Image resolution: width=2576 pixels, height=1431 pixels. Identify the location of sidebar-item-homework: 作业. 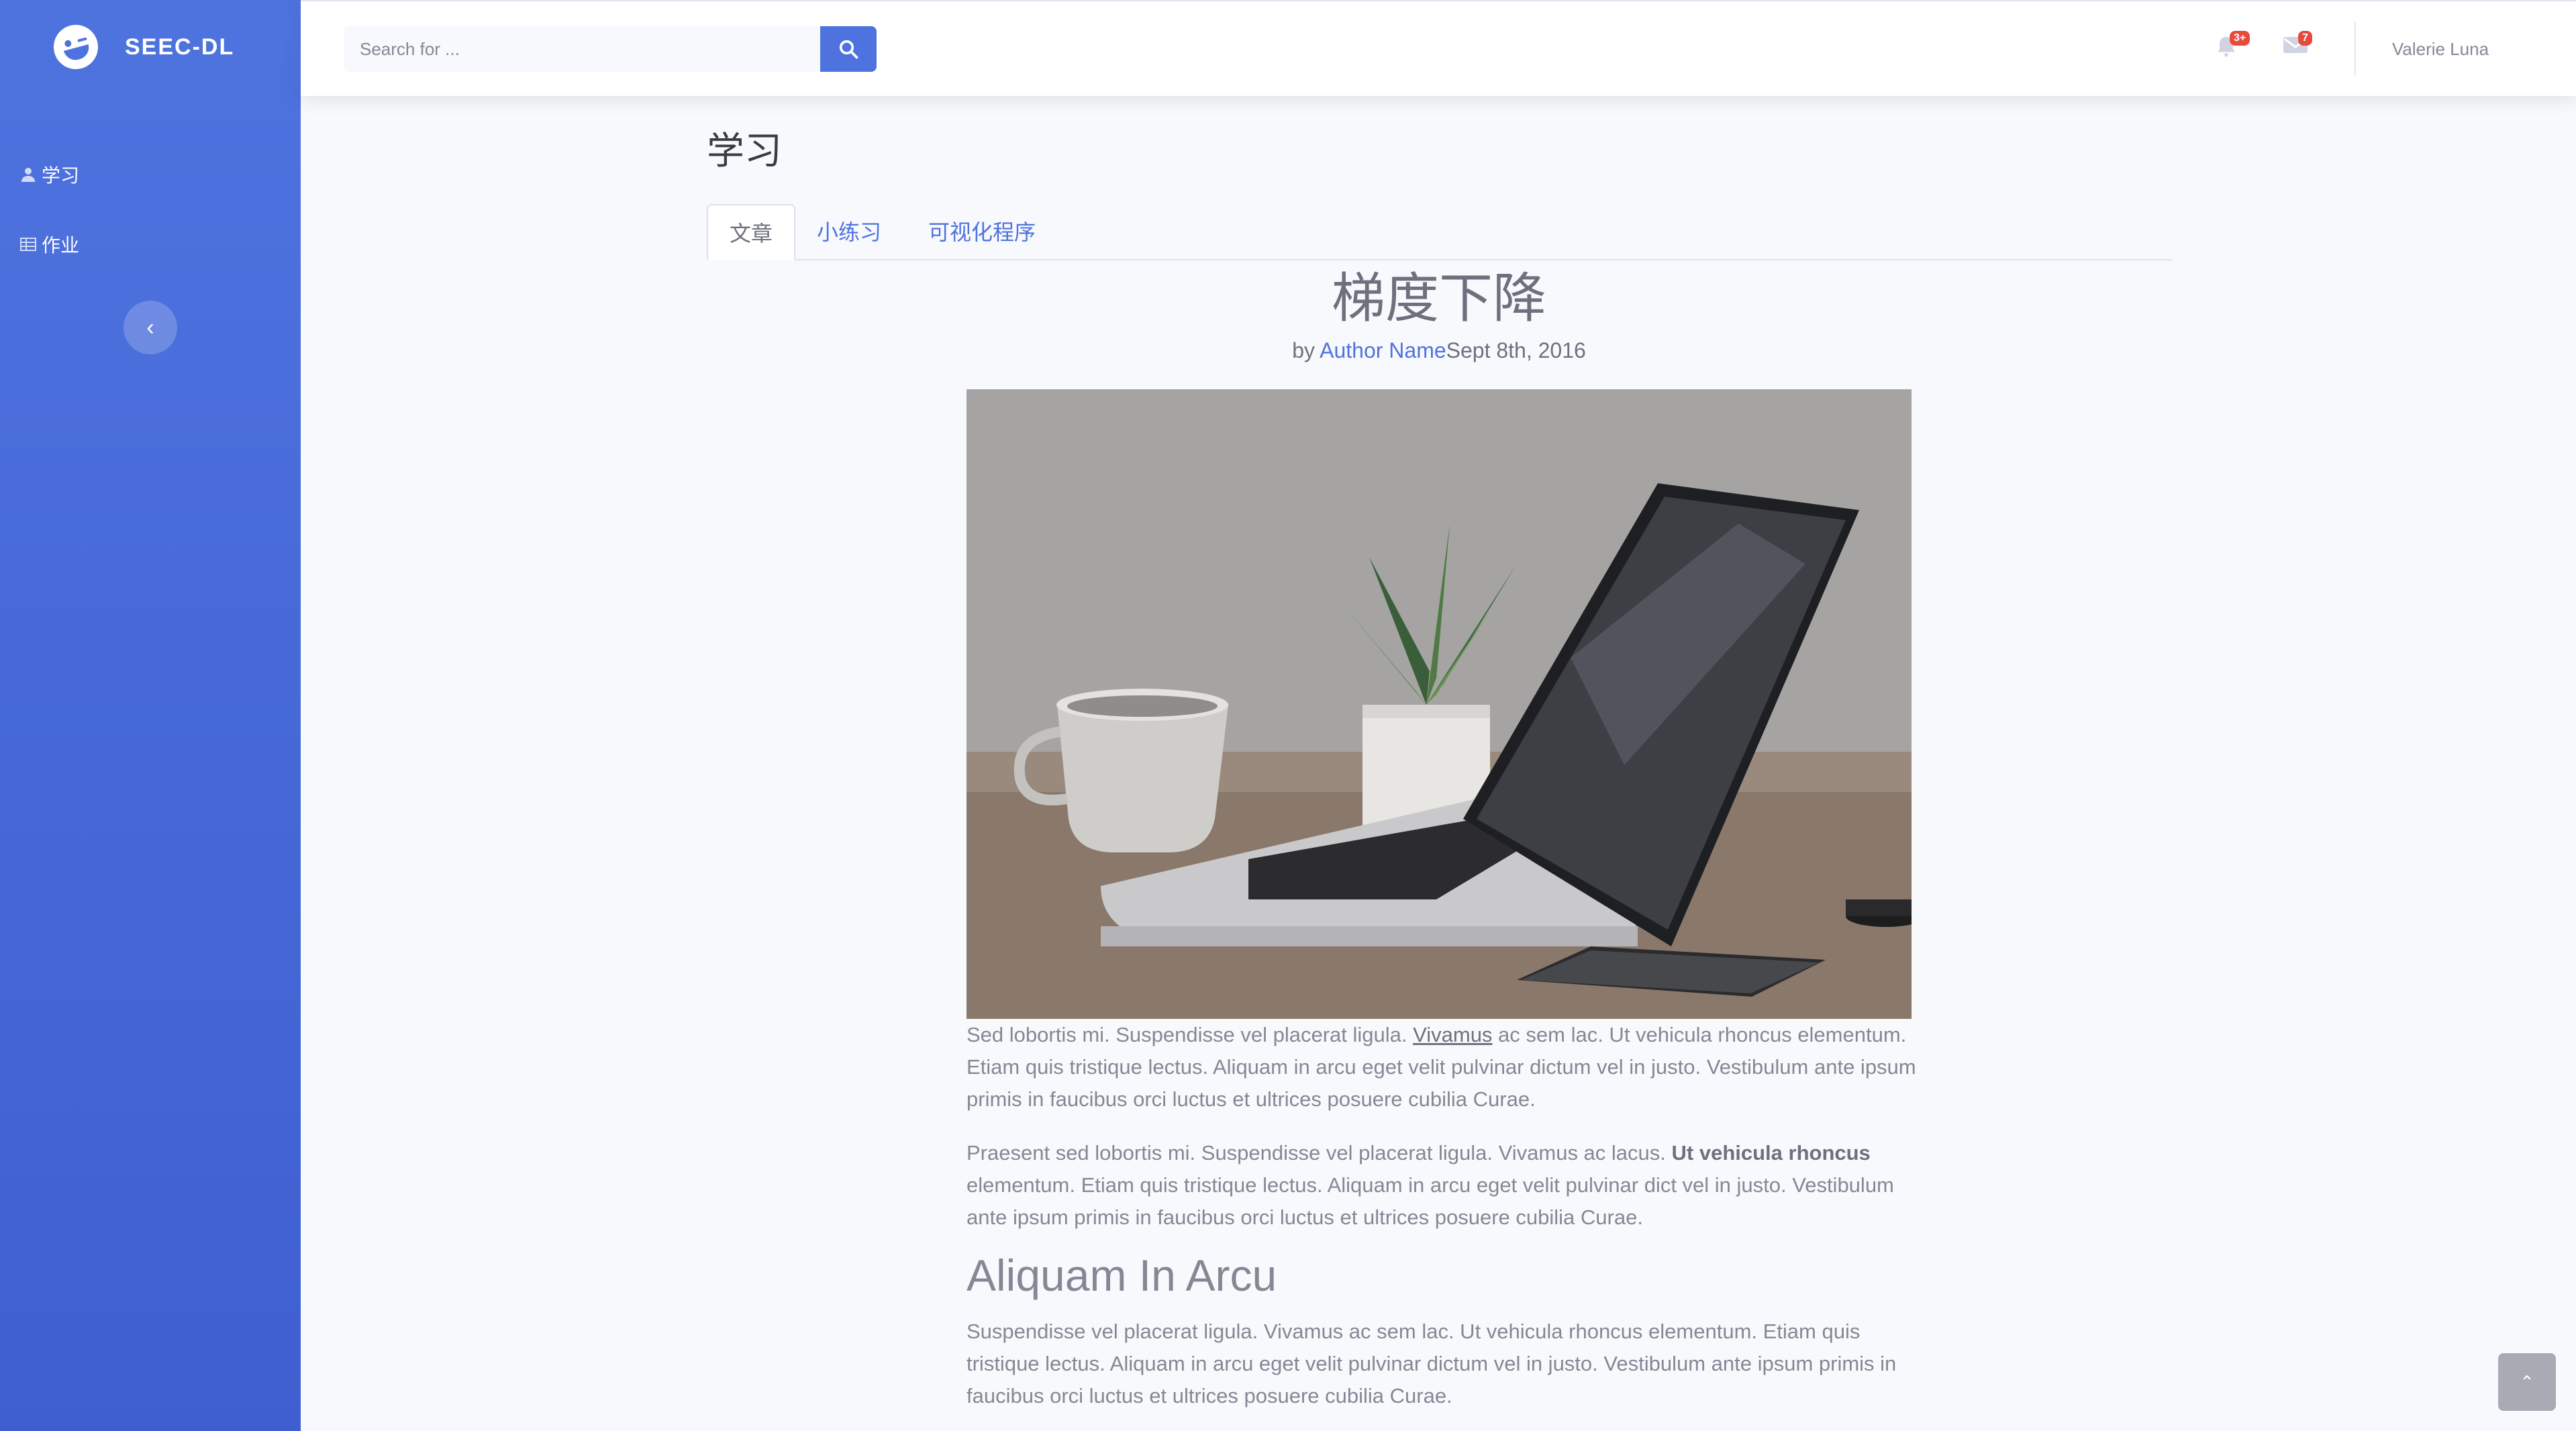
(49, 244).